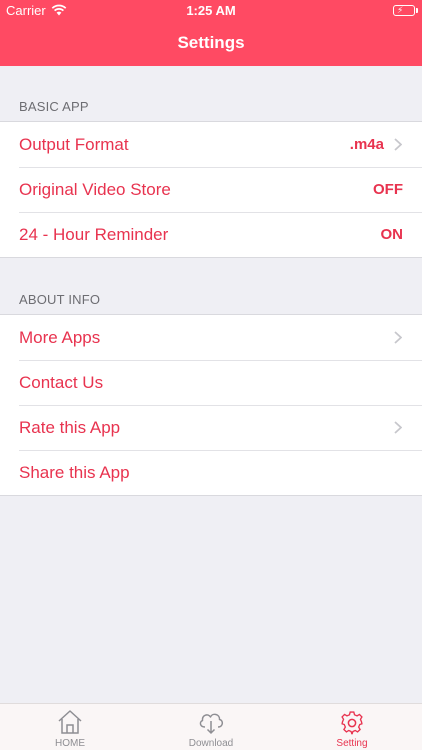 The image size is (422, 750). What do you see at coordinates (95, 189) in the screenshot?
I see `original-video-store-label: Original Video Store` at bounding box center [95, 189].